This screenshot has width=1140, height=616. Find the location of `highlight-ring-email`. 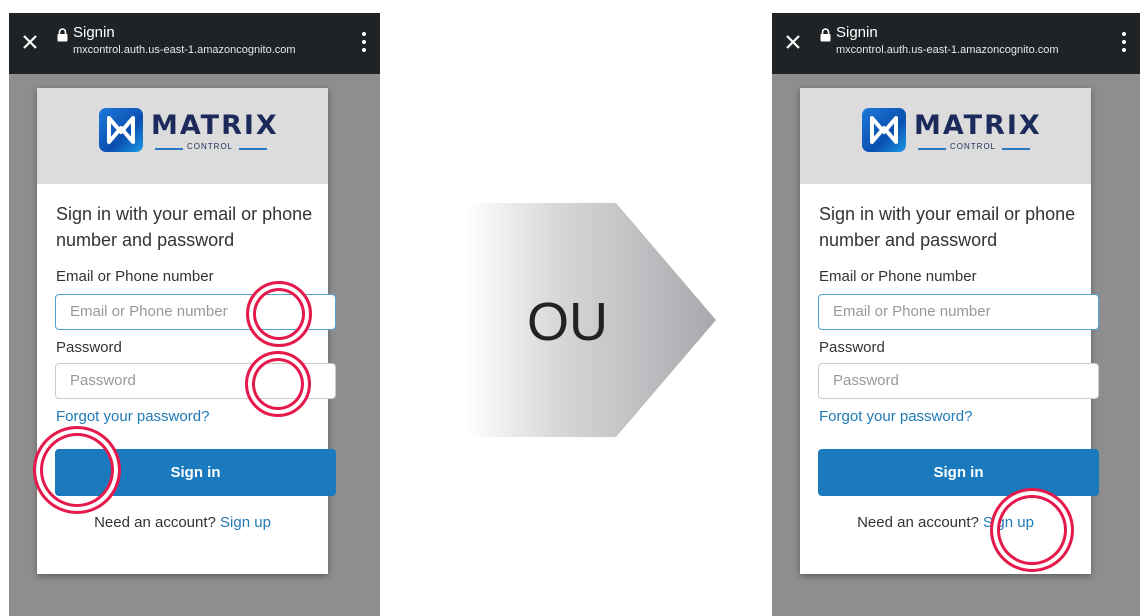

highlight-ring-email is located at coordinates (279, 314).